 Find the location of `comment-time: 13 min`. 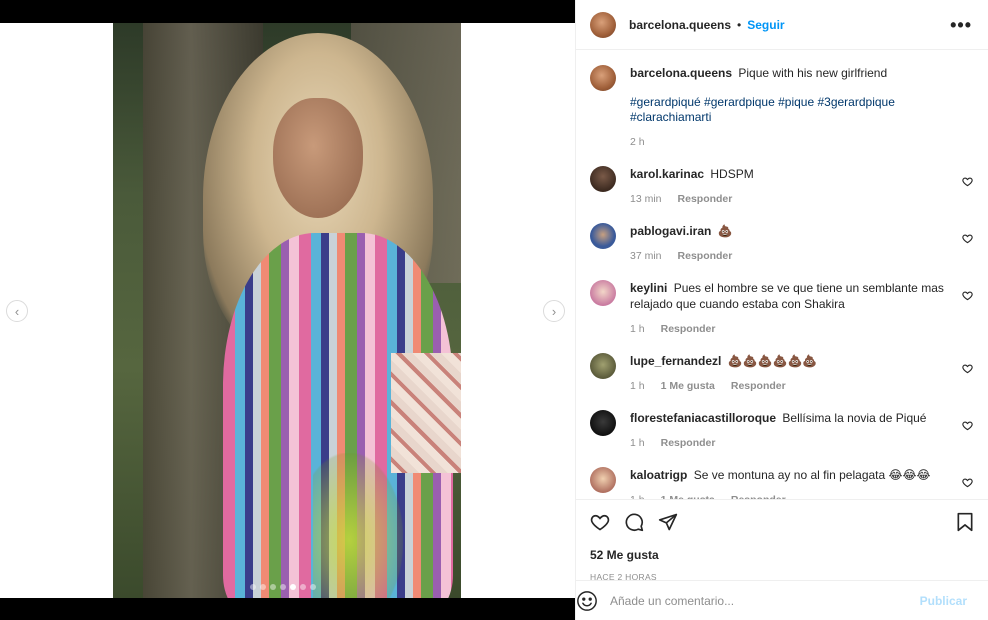

comment-time: 13 min is located at coordinates (646, 199).